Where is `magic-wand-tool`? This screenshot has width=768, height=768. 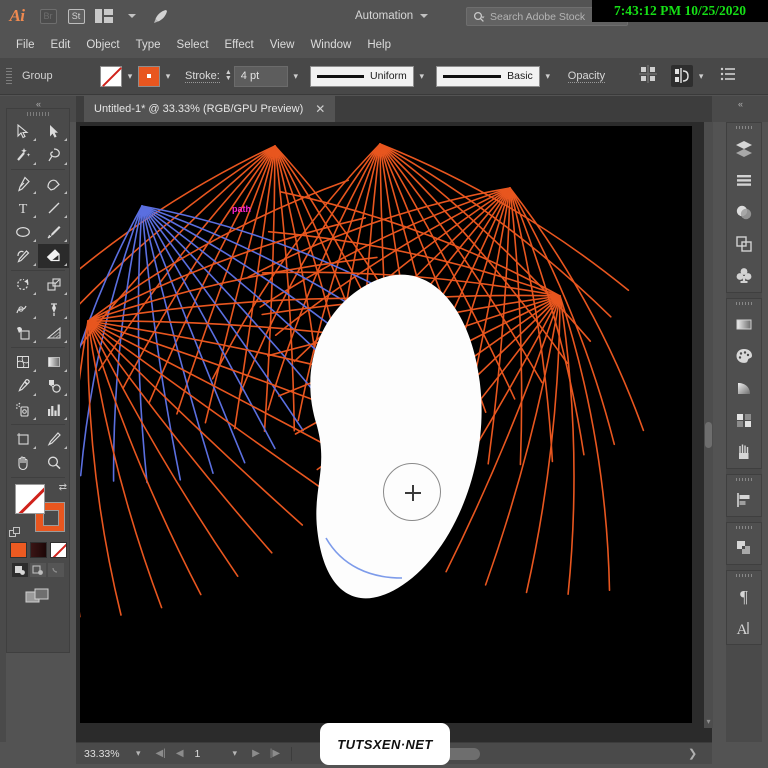 magic-wand-tool is located at coordinates (22, 155).